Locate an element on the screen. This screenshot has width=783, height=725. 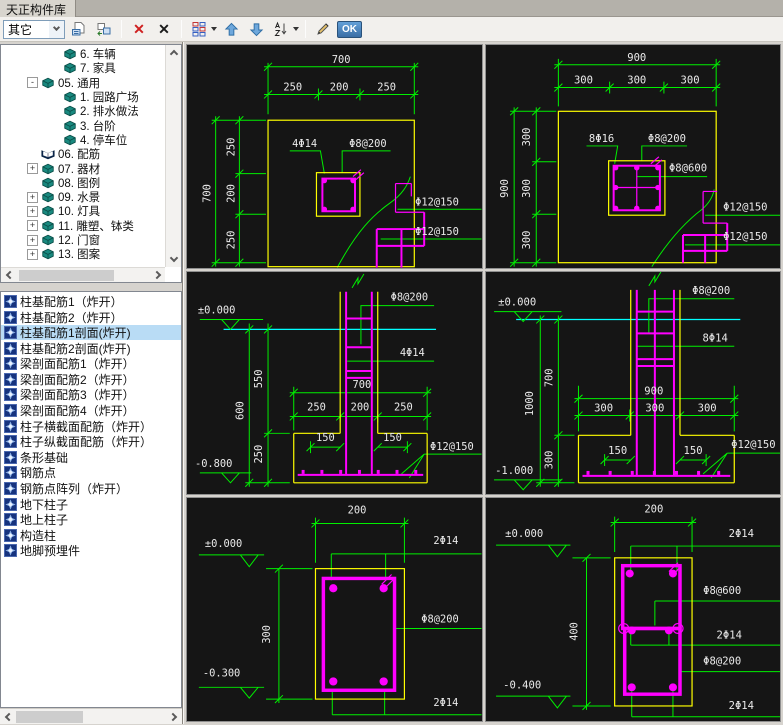
tree-item: 4. 停车位 is located at coordinates (83, 140).